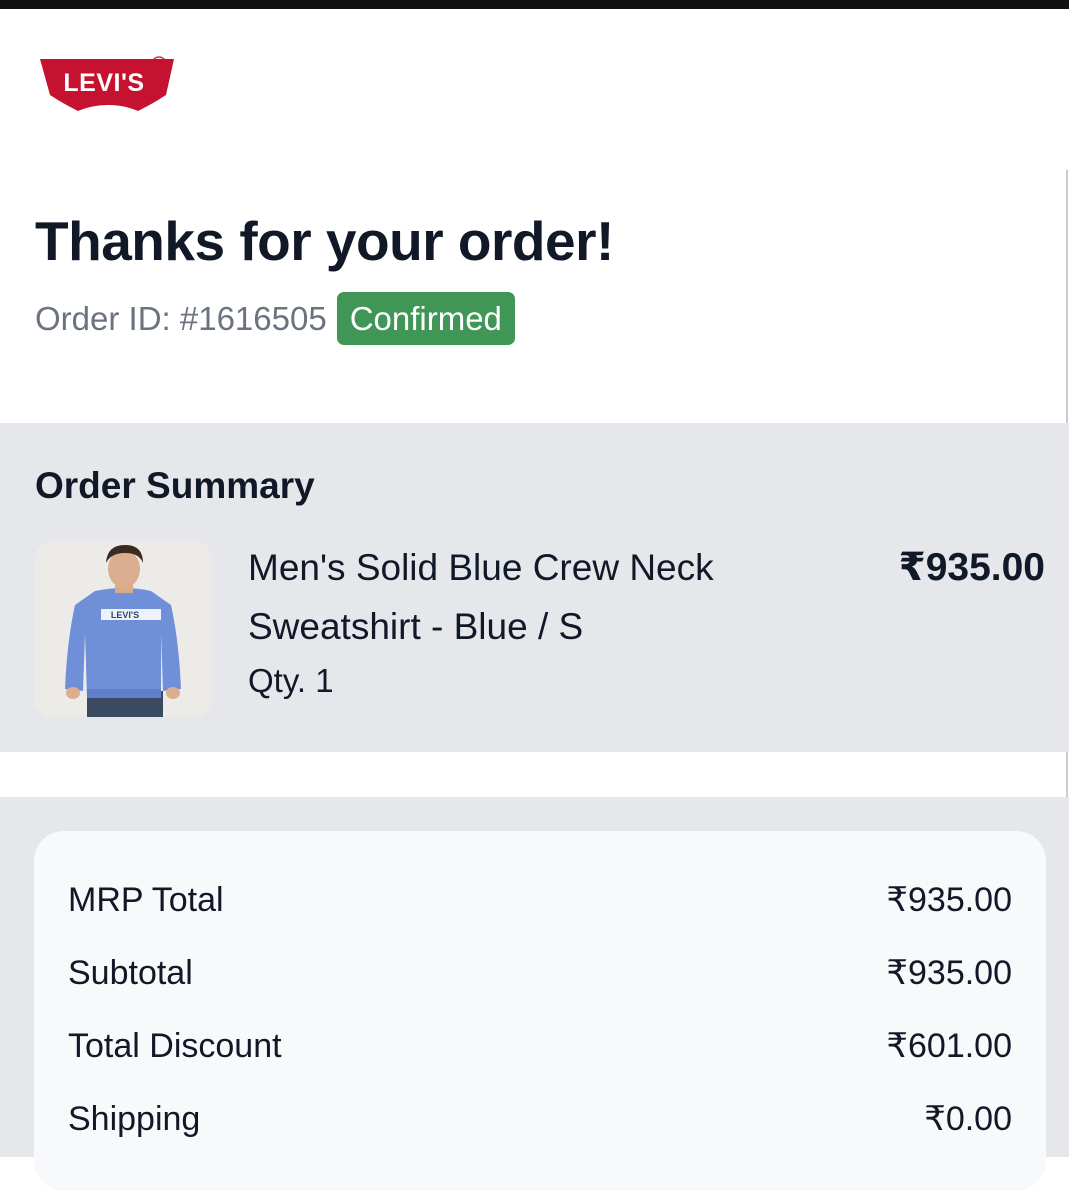 Image resolution: width=1069 pixels, height=1191 pixels. I want to click on order-info: Order ID: #1616505 Confirmed, so click(275, 318).